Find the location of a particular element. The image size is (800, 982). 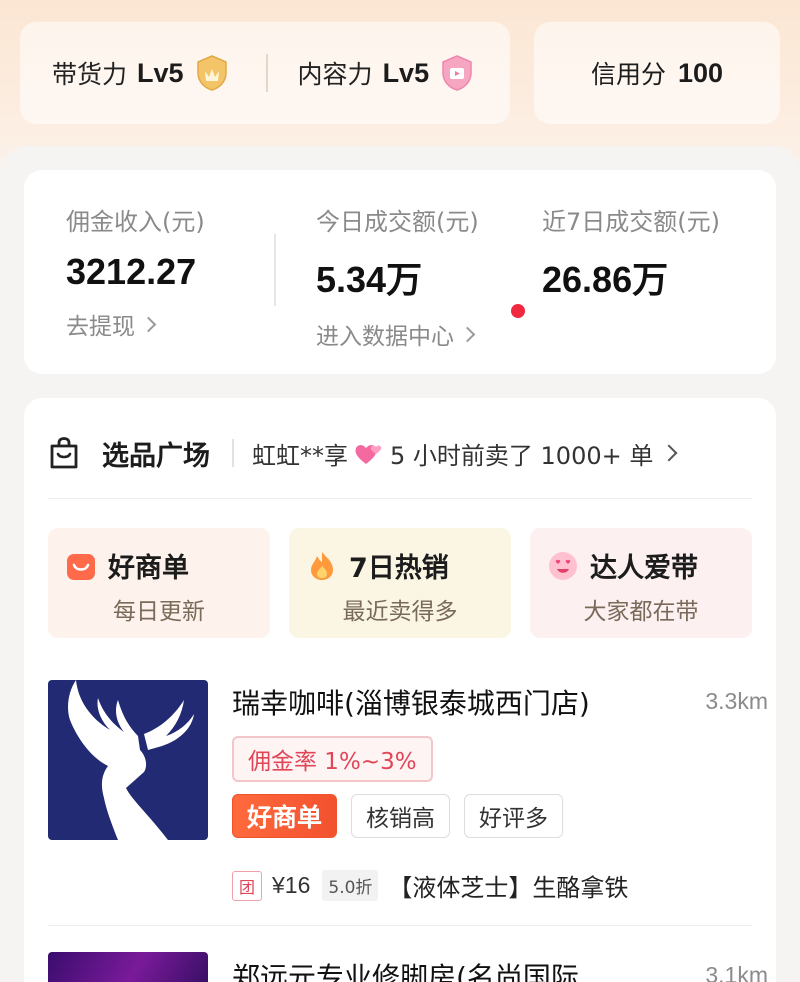

store-name: 瑞幸咖啡(淄博银泰城西门店) is located at coordinates (411, 703).